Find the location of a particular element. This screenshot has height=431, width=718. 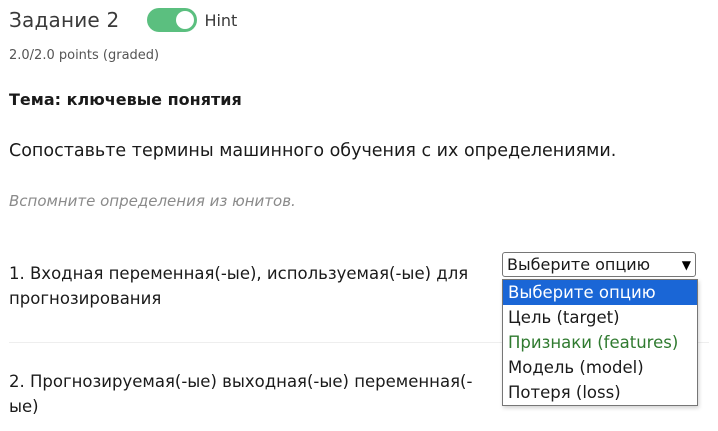

hint-label: Hint is located at coordinates (221, 20).